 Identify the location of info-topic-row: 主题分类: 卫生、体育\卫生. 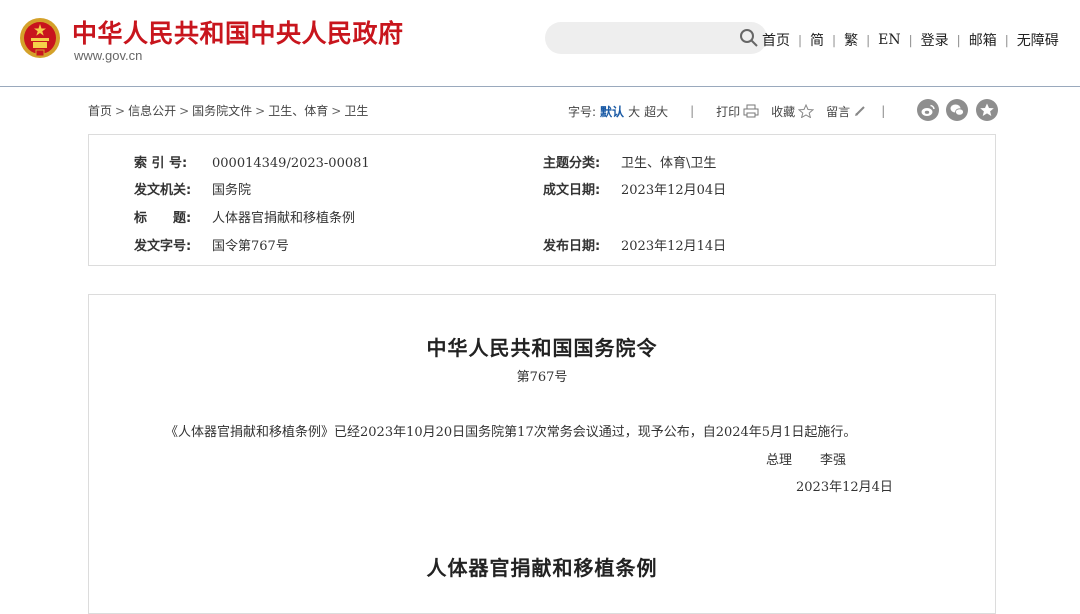
(629, 161).